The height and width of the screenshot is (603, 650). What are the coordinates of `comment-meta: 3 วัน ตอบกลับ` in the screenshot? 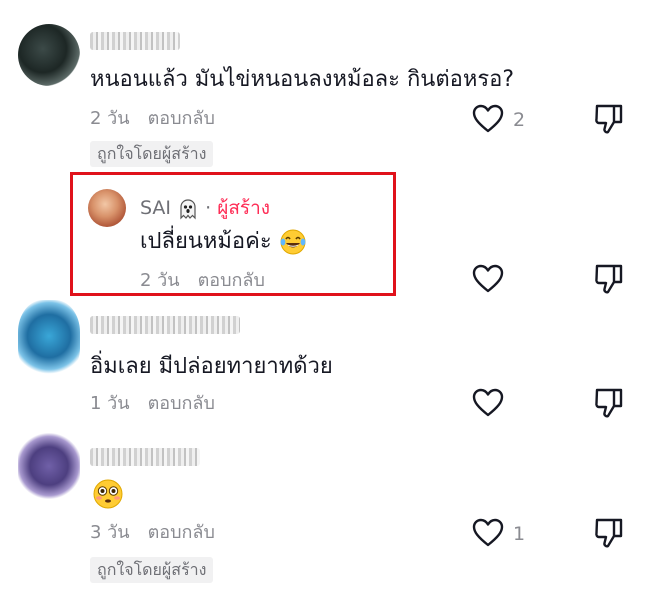 It's located at (152, 533).